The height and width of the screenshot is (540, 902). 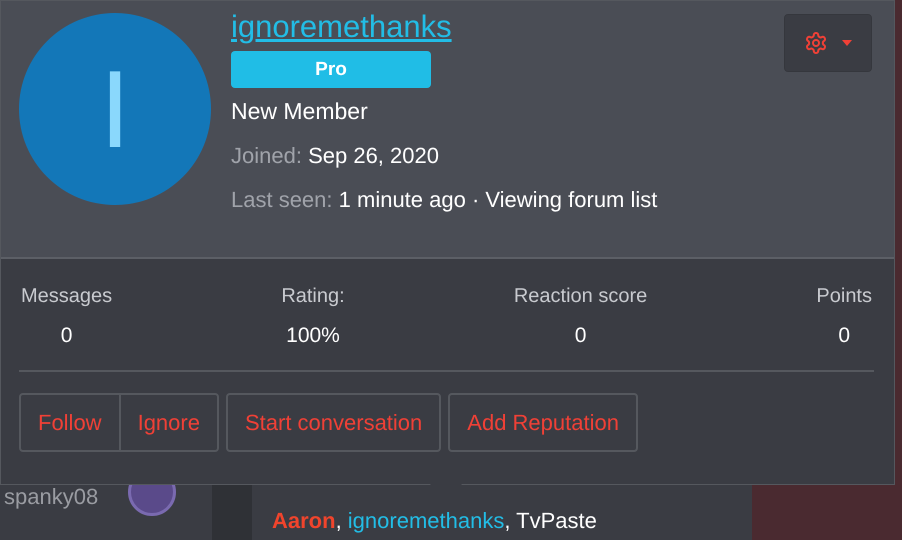 What do you see at coordinates (304, 520) in the screenshot?
I see `user-link: Aaron` at bounding box center [304, 520].